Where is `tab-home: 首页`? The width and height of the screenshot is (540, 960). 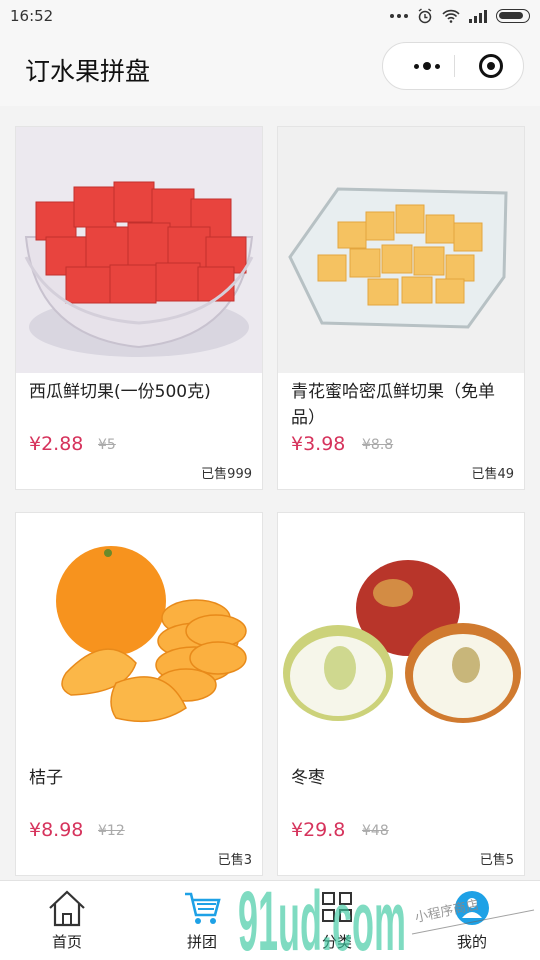 tab-home: 首页 is located at coordinates (67, 920).